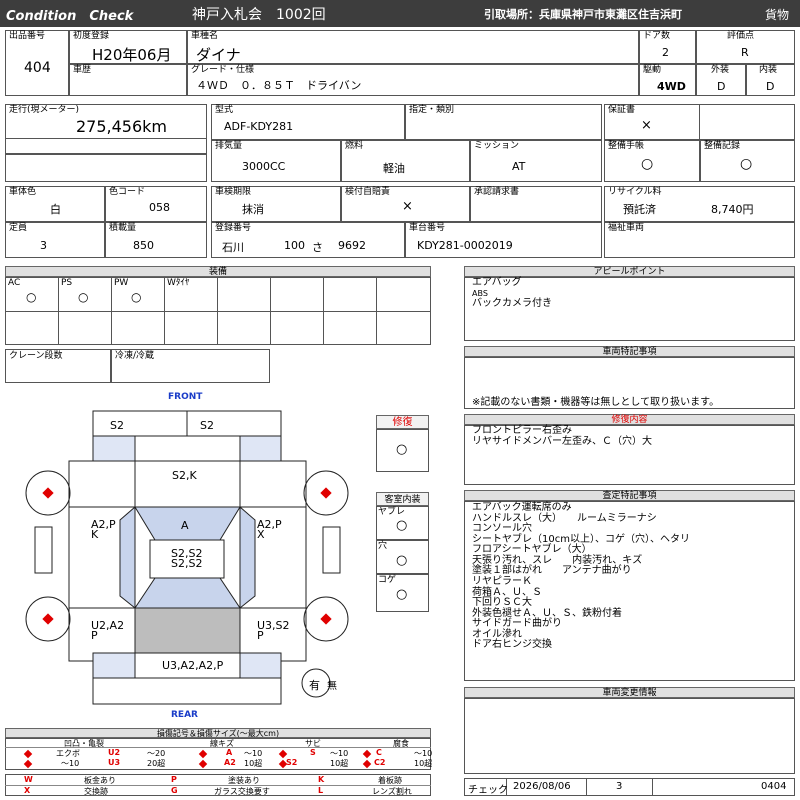 Image resolution: width=800 pixels, height=800 pixels. What do you see at coordinates (629, 692) in the screenshot?
I see `change-header: 車両変更情報` at bounding box center [629, 692].